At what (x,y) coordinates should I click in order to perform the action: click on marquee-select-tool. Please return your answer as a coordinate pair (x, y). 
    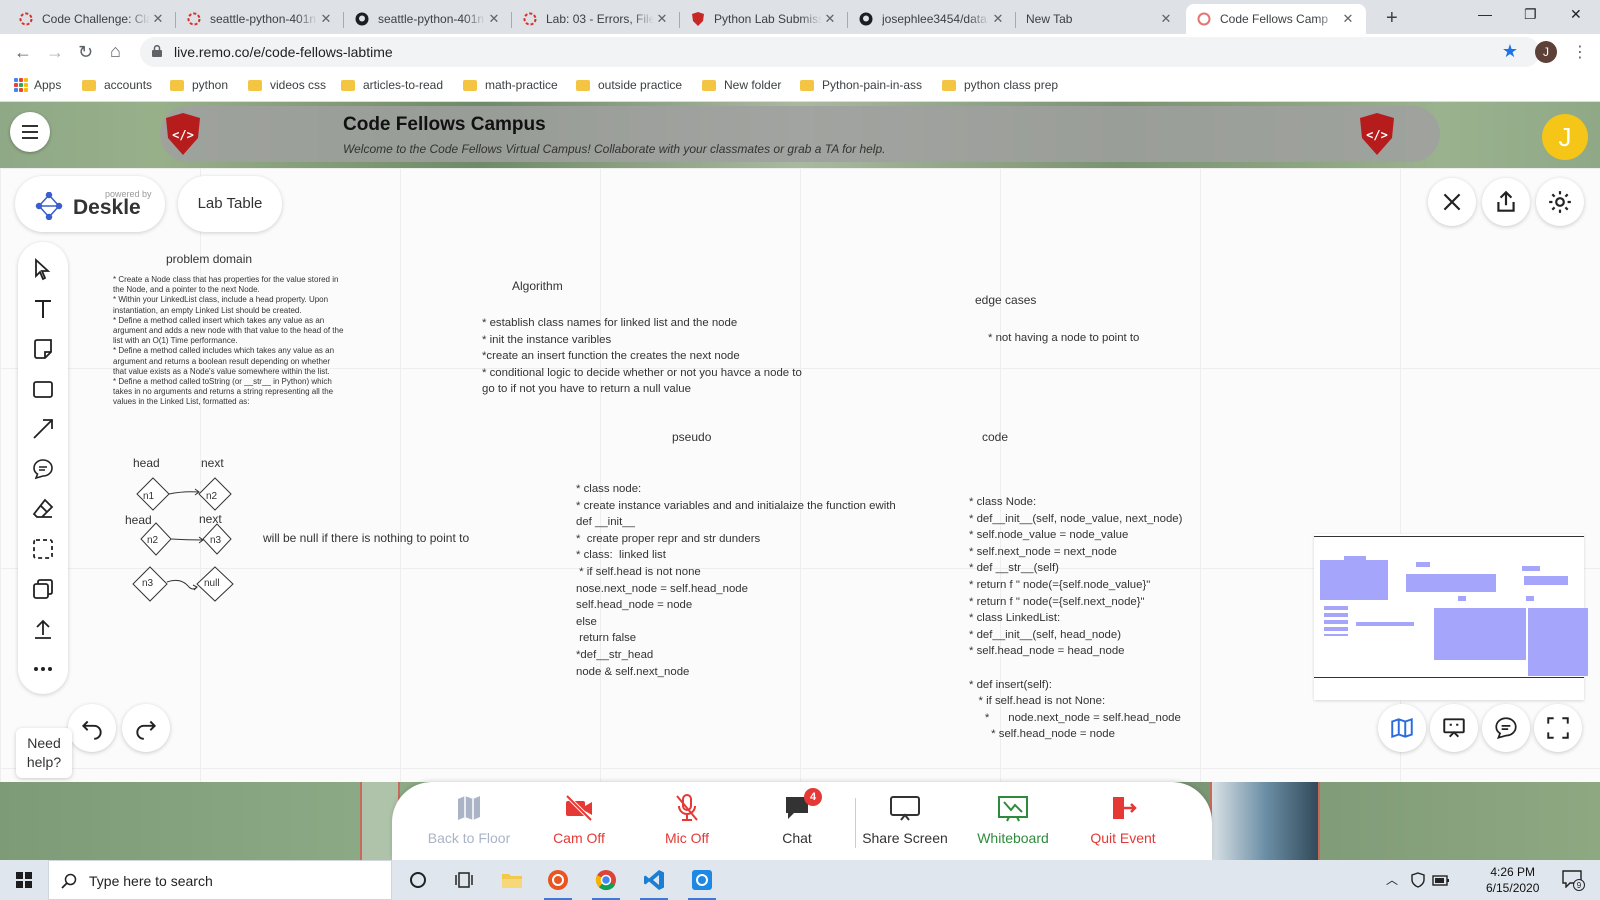
    Looking at the image, I should click on (43, 549).